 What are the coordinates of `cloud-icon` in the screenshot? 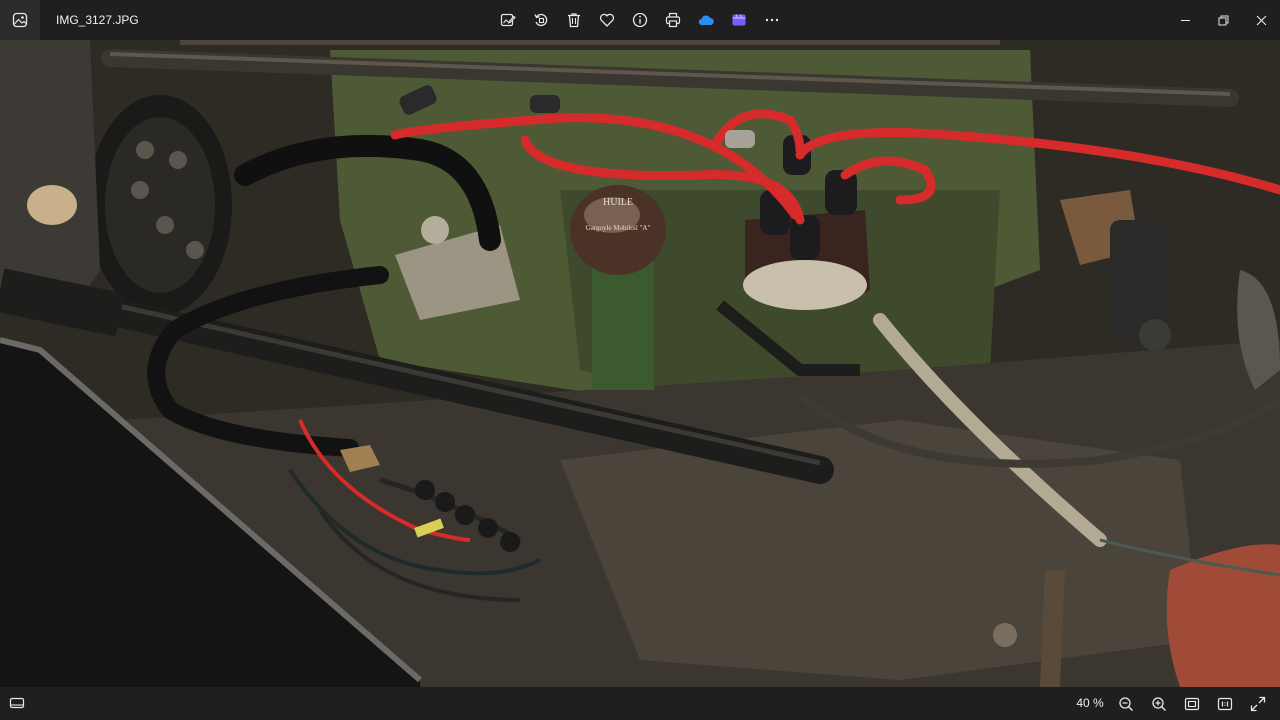 It's located at (706, 20).